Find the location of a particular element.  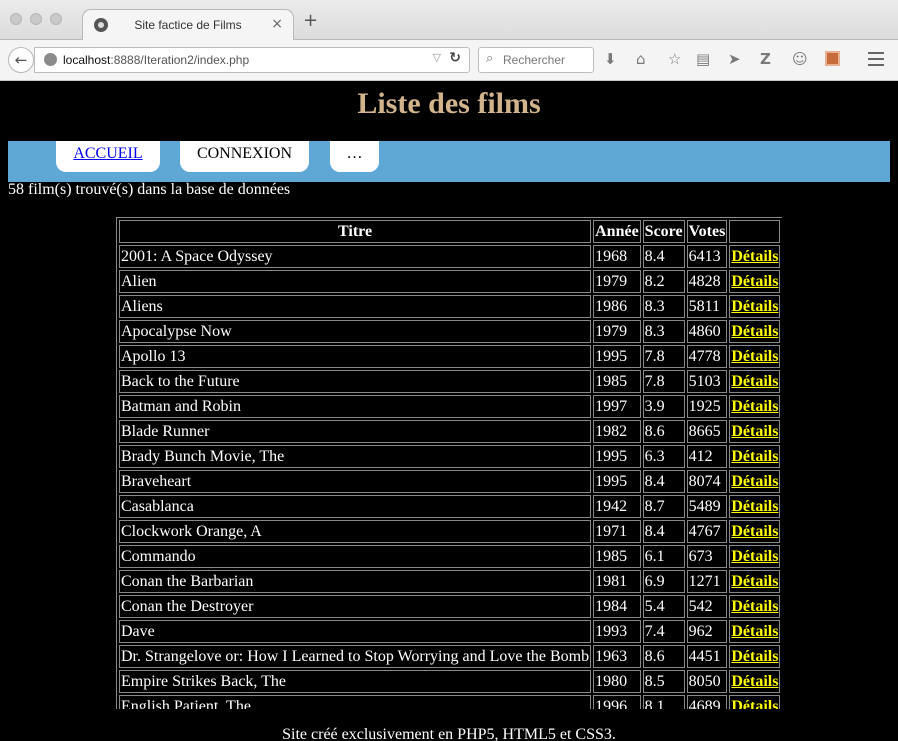

film-score: 8.1 is located at coordinates (663, 702).